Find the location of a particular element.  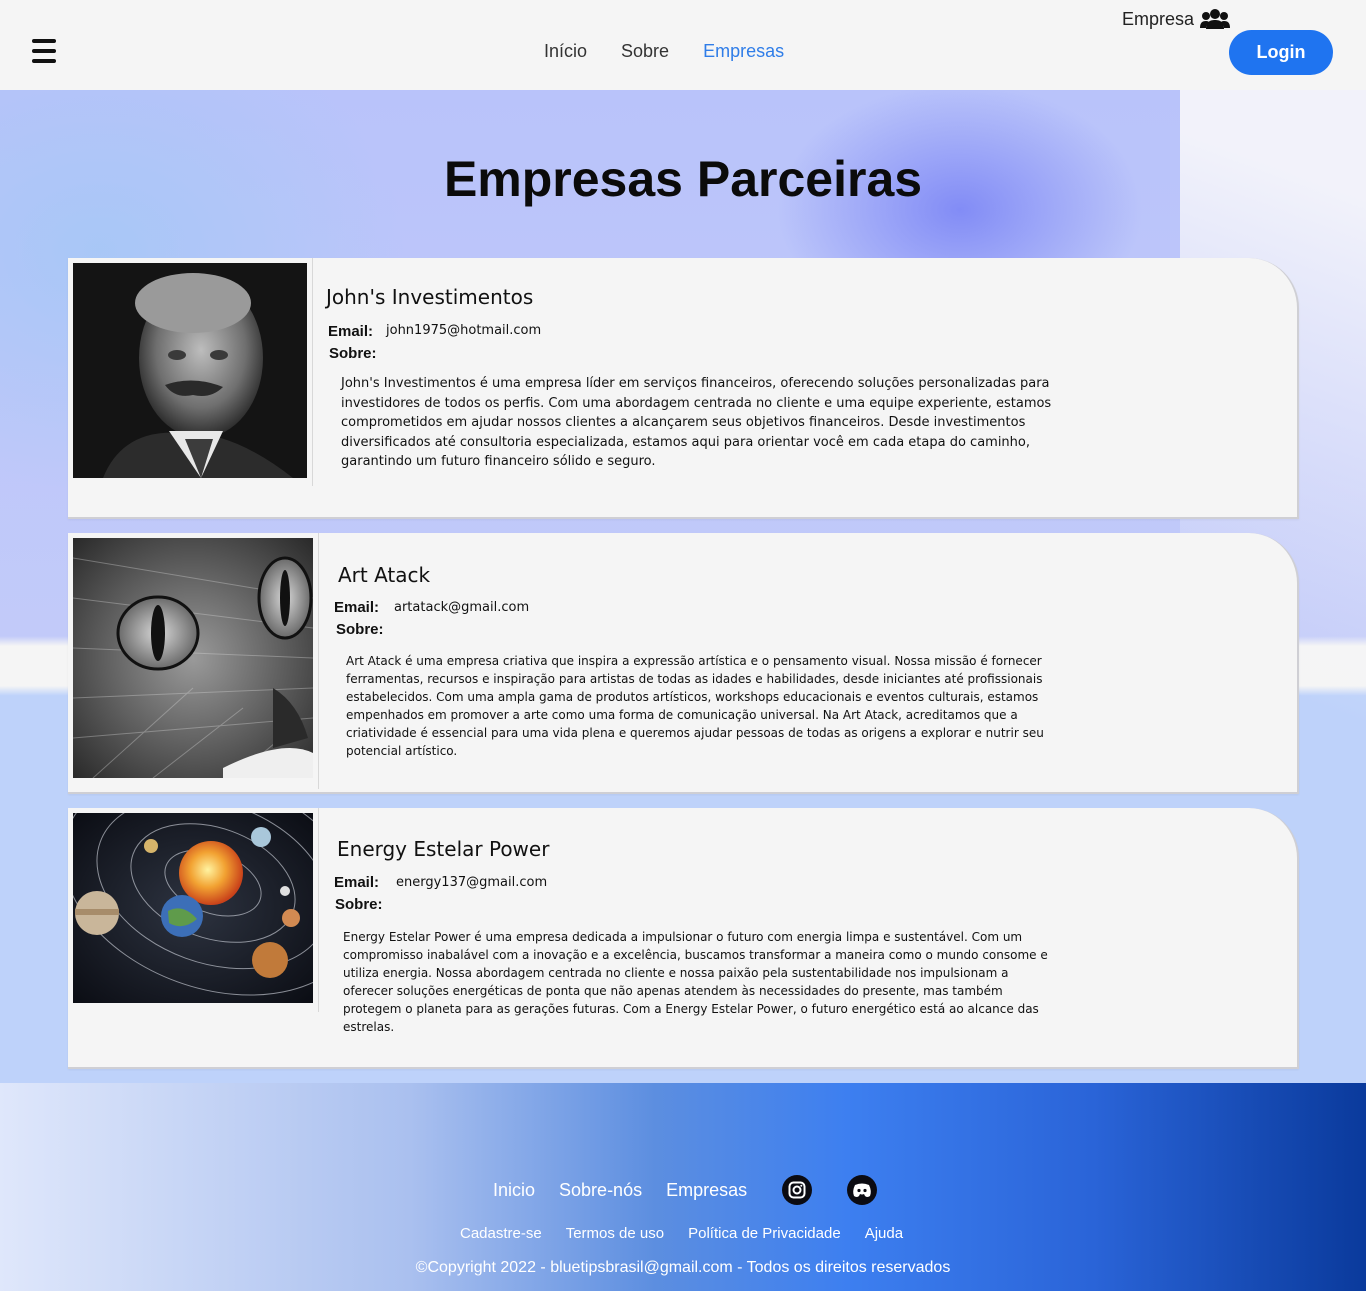

footer-link-cadastre: Cadastre-se is located at coordinates (501, 1233).